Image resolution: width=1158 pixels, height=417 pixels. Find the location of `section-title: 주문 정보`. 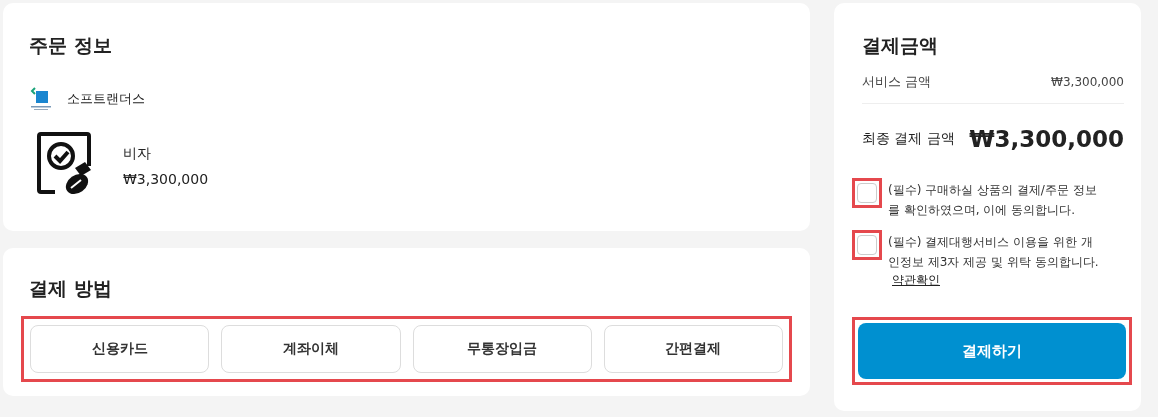

section-title: 주문 정보 is located at coordinates (71, 45).